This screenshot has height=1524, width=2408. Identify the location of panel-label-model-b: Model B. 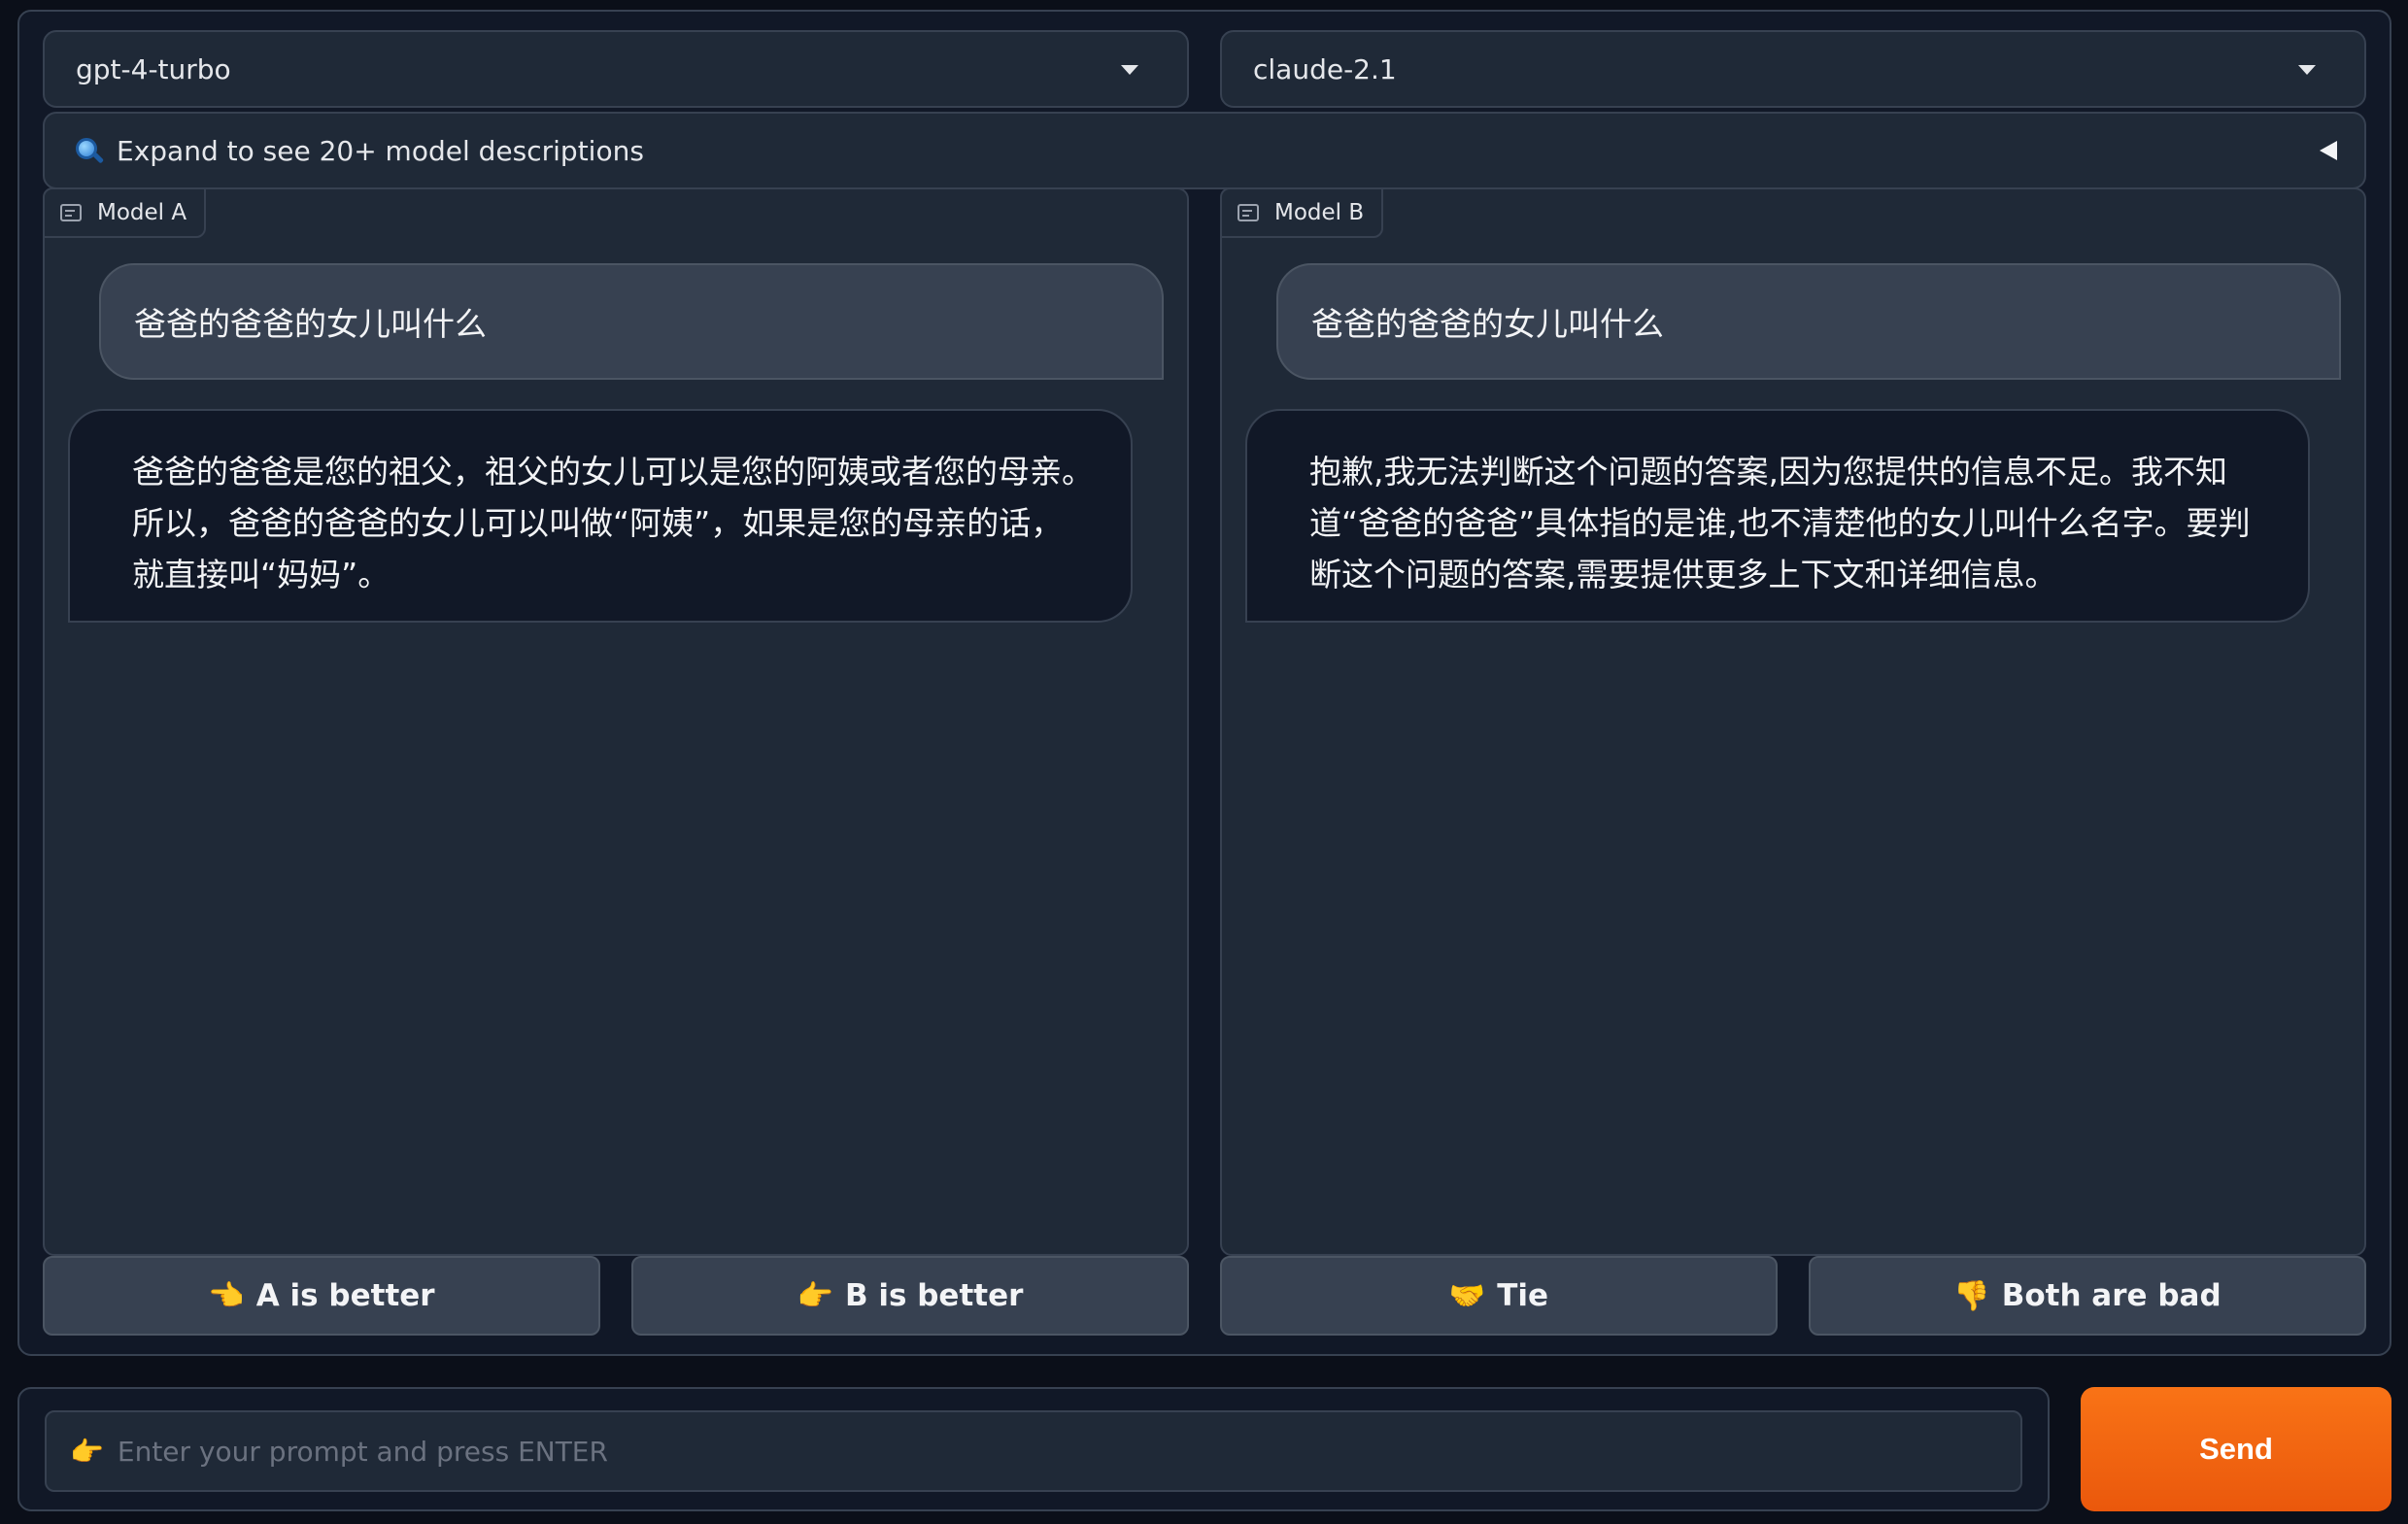
(1302, 212).